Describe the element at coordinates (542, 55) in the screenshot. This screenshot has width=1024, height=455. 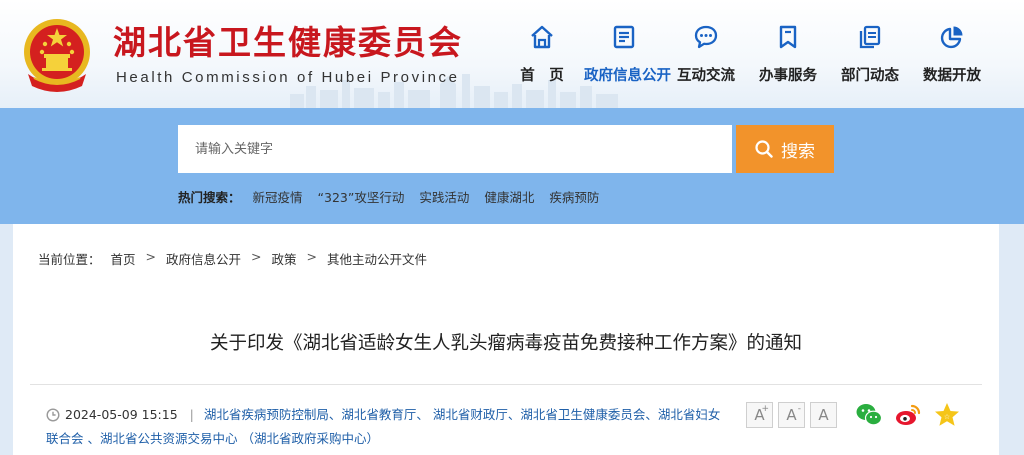
I see `nav-item-home: 首 页` at that location.